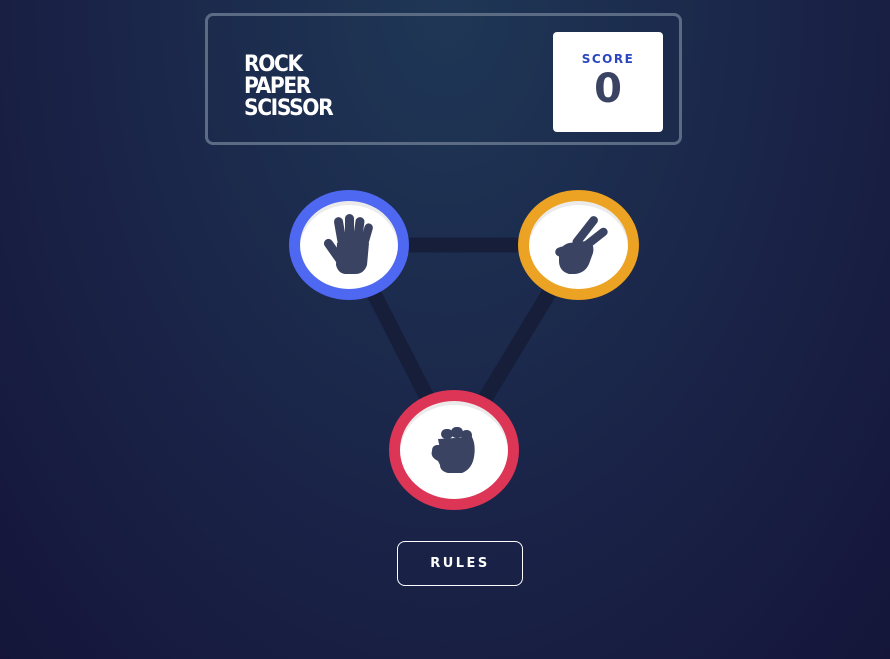 This screenshot has height=659, width=890. I want to click on scissors-choice-button, so click(578, 245).